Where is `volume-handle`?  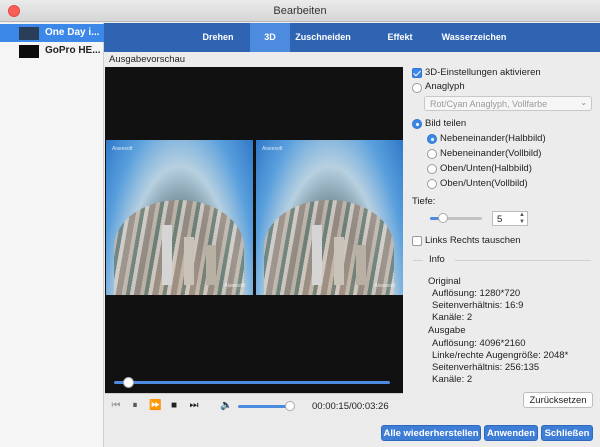 volume-handle is located at coordinates (290, 406).